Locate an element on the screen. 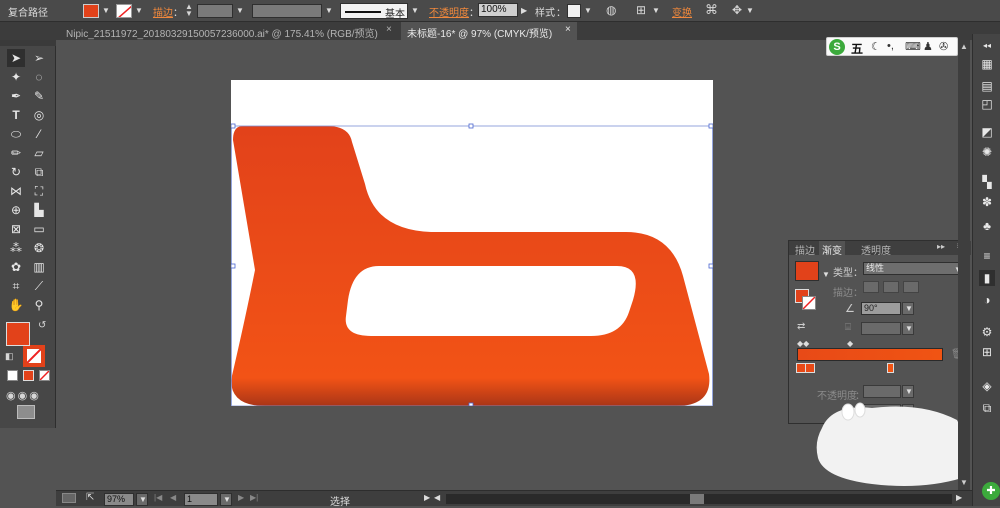 The width and height of the screenshot is (1000, 508). eyedropper-tool-icon: ⁂ is located at coordinates (16, 248).